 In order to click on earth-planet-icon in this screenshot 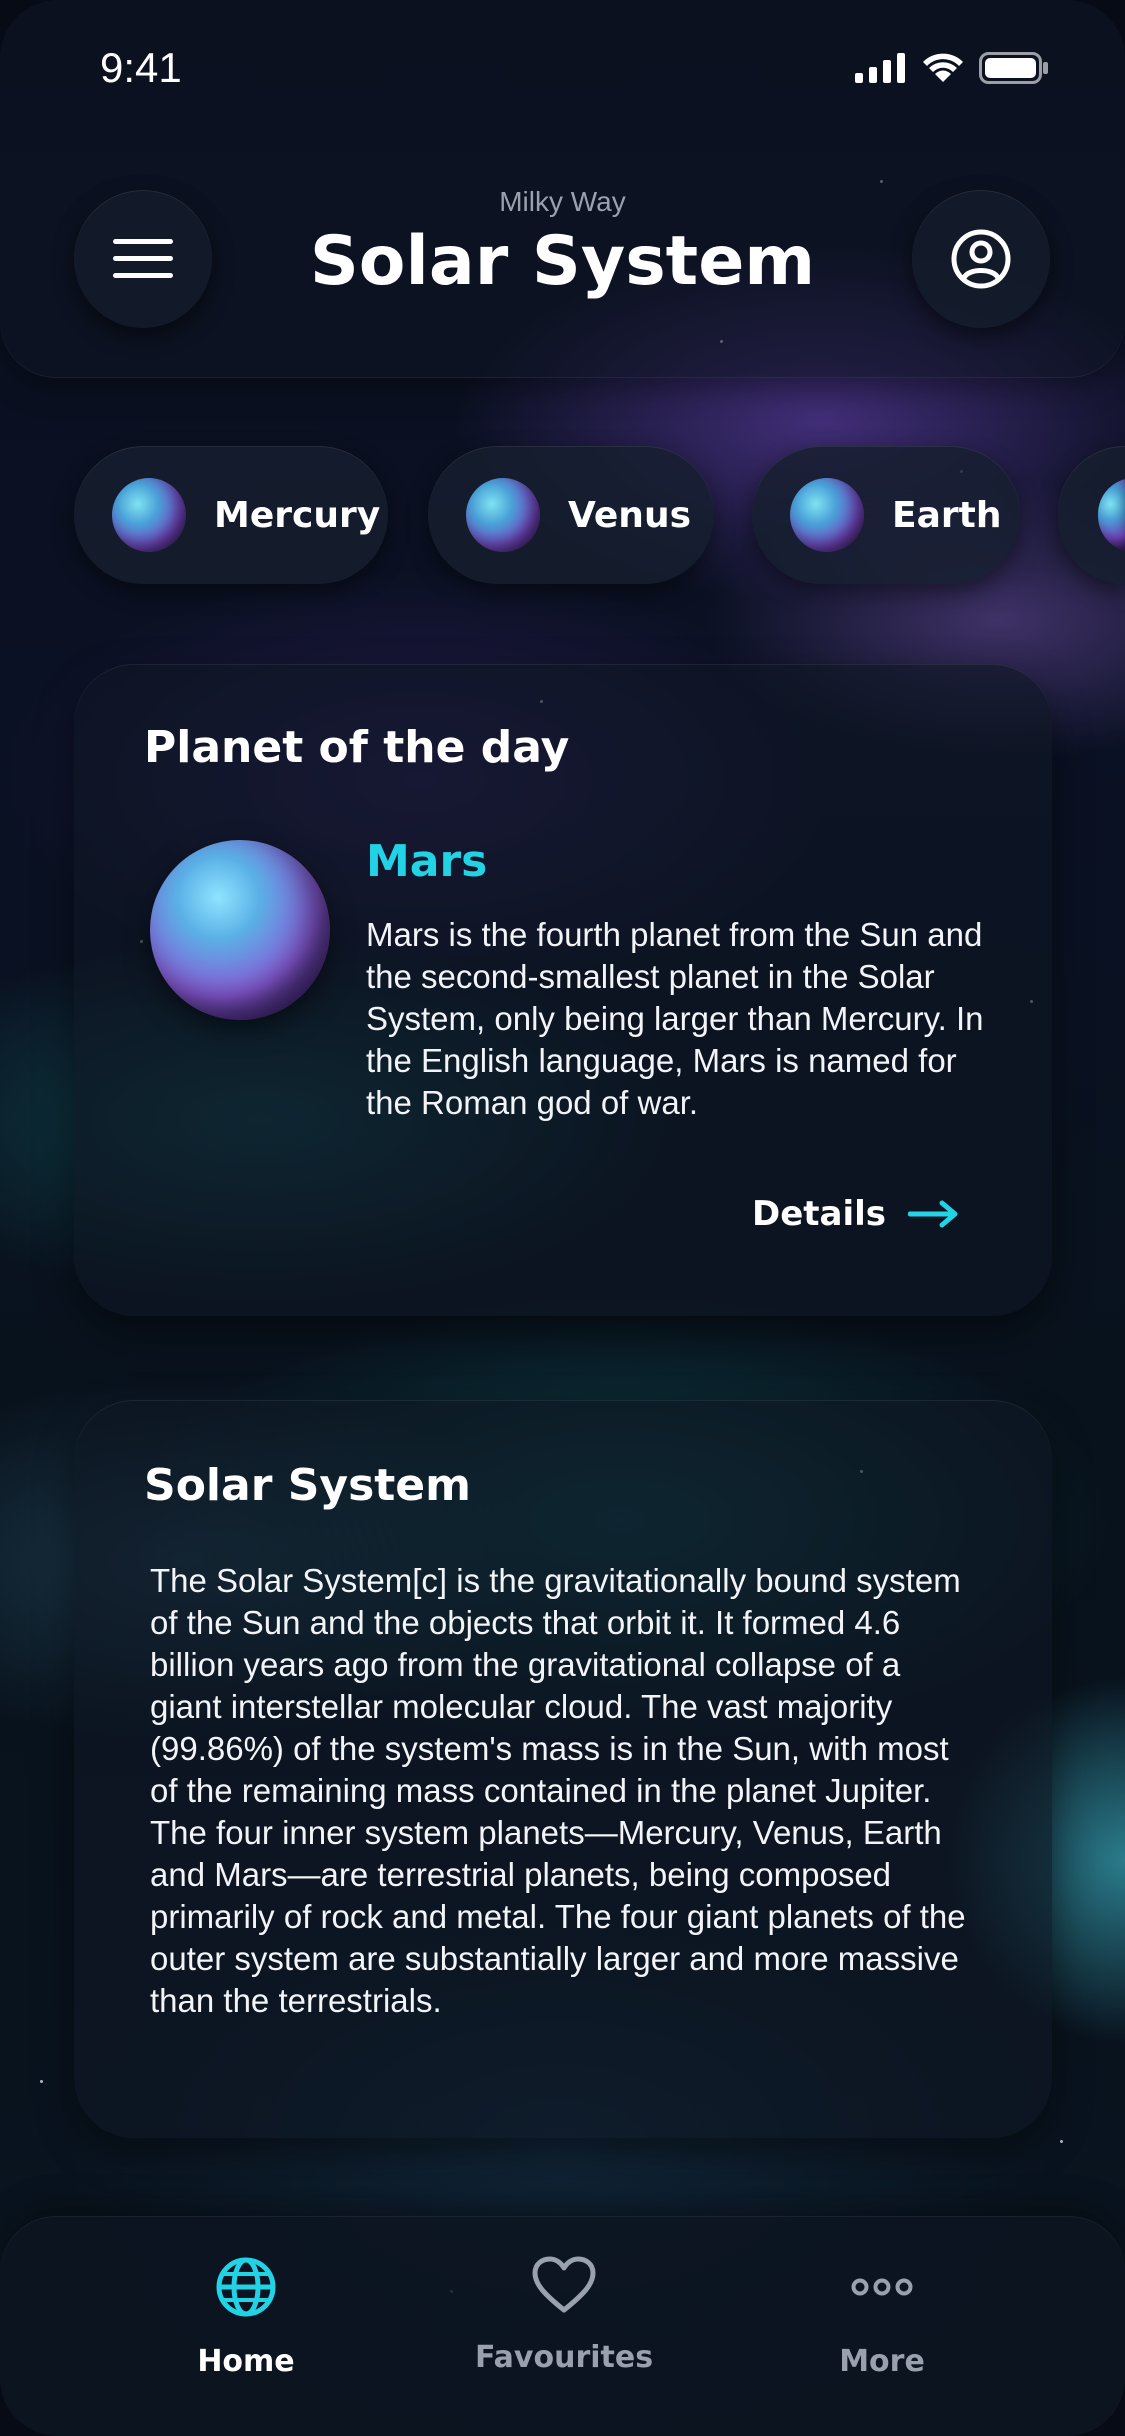, I will do `click(827, 515)`.